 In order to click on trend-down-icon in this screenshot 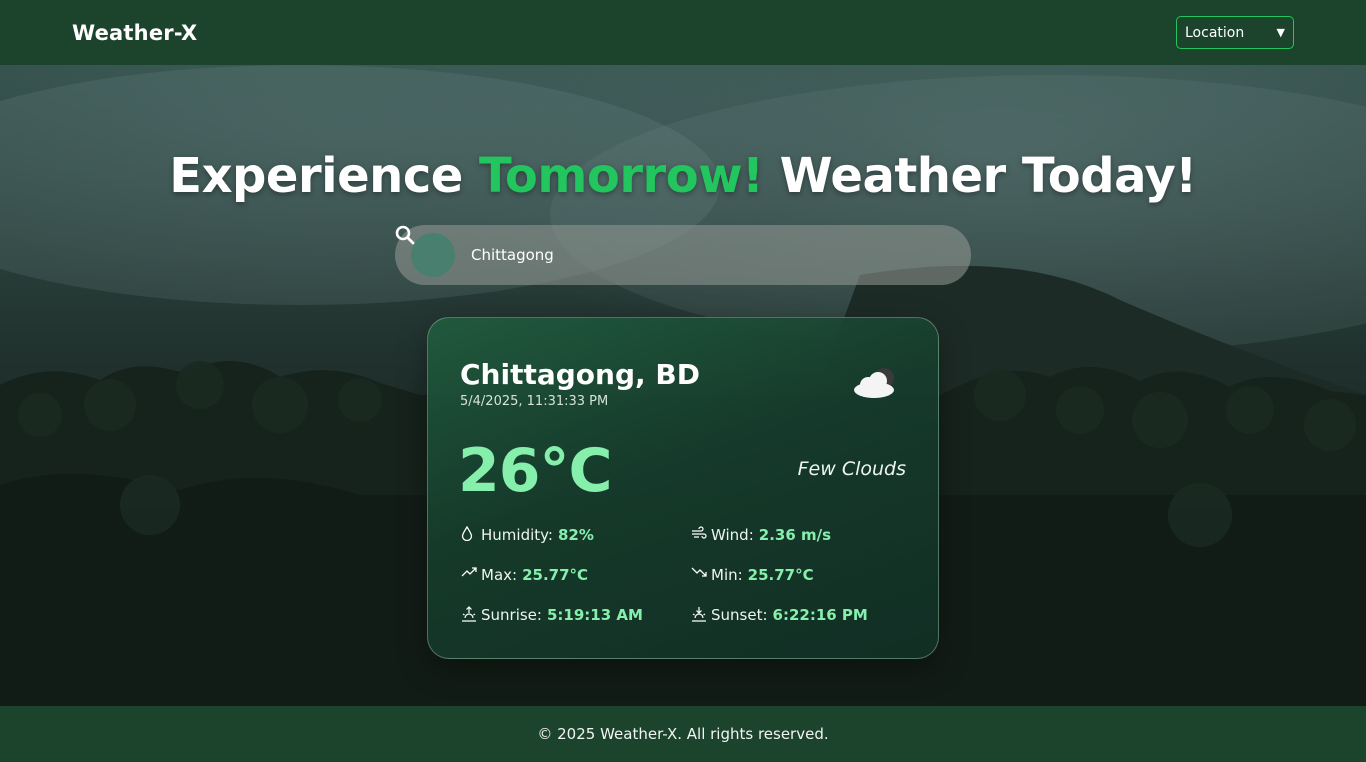, I will do `click(699, 575)`.